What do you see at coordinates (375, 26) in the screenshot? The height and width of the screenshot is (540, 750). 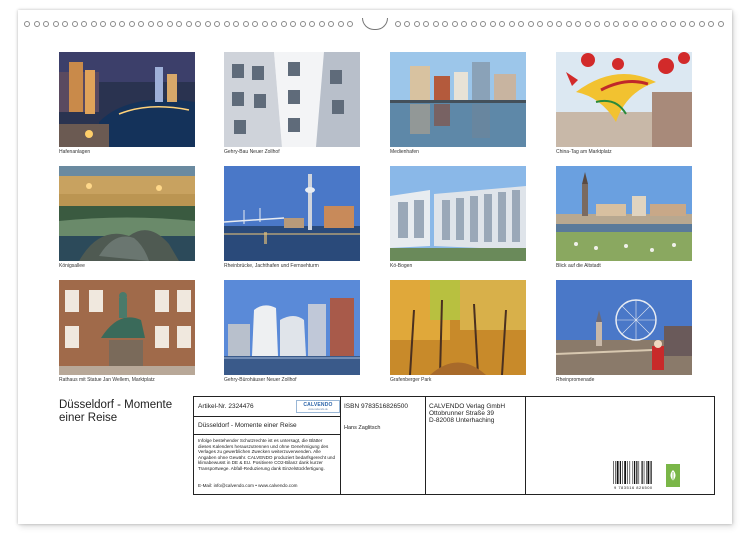 I see `spiral-binding` at bounding box center [375, 26].